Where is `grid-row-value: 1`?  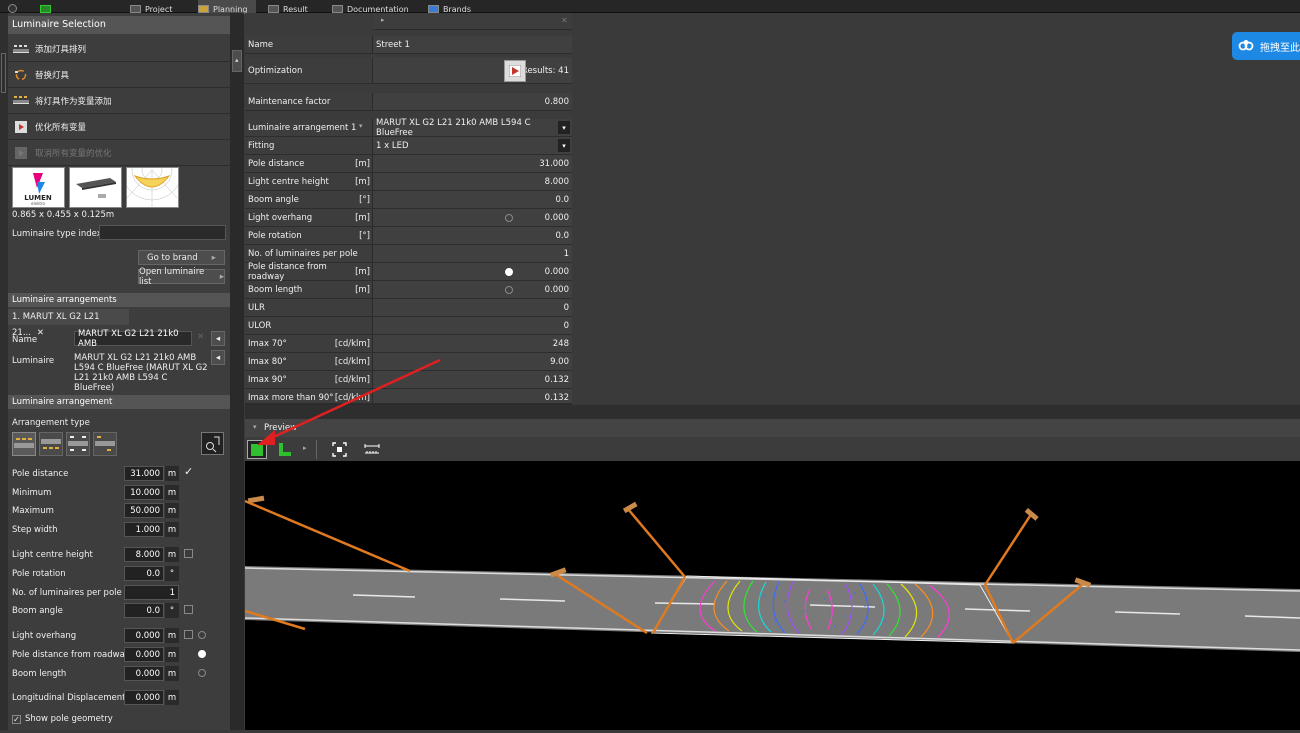 grid-row-value: 1 is located at coordinates (472, 253).